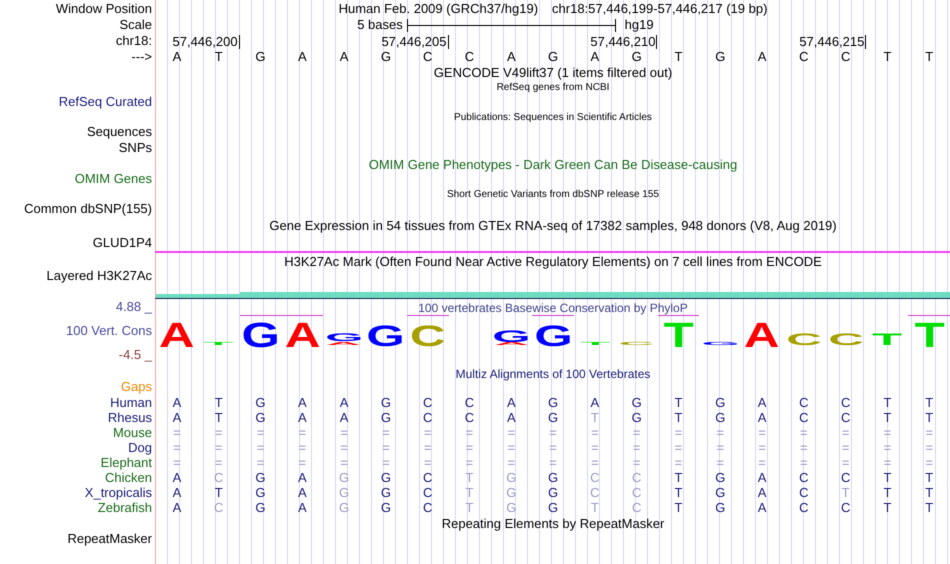 The height and width of the screenshot is (564, 950). I want to click on track-label: chr18:, so click(133, 41).